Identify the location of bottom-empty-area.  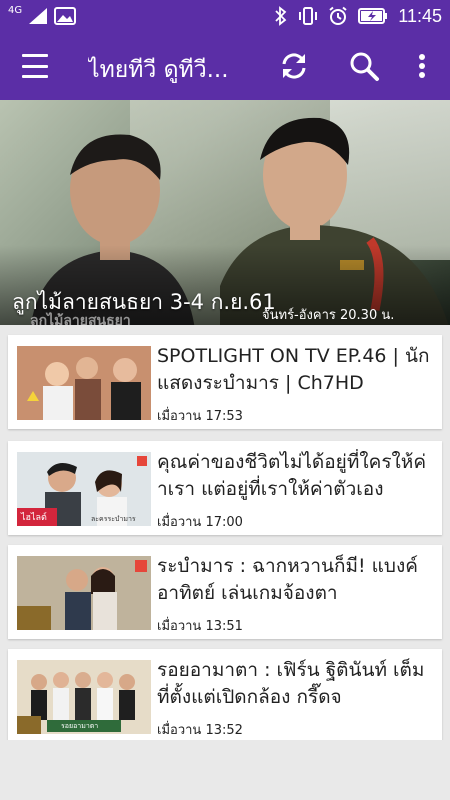
(225, 770).